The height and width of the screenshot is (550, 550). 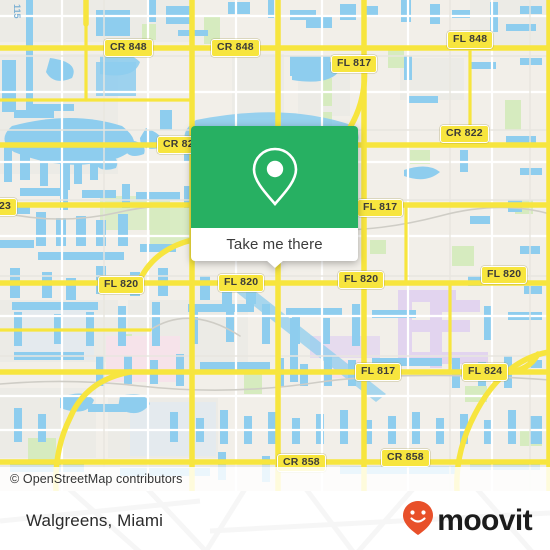 I want to click on moovit-logo: moovit, so click(x=467, y=520).